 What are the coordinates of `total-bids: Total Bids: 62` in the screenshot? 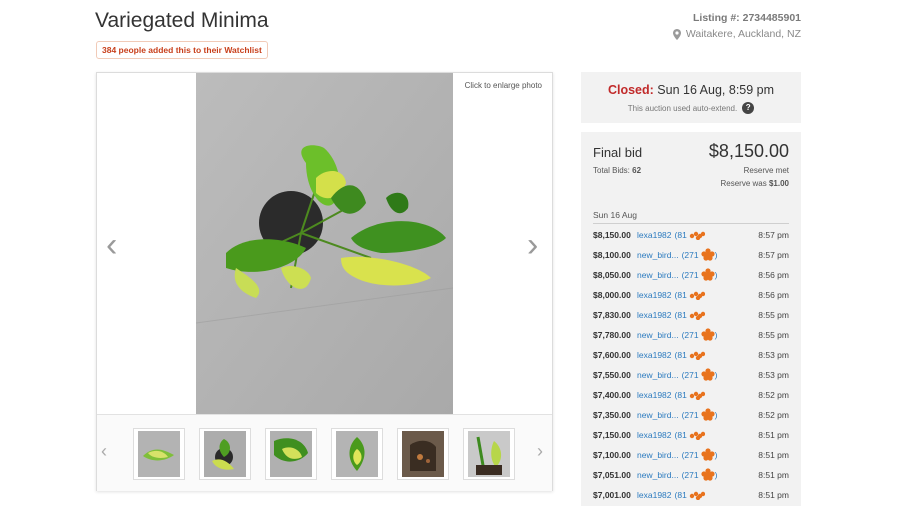 It's located at (617, 170).